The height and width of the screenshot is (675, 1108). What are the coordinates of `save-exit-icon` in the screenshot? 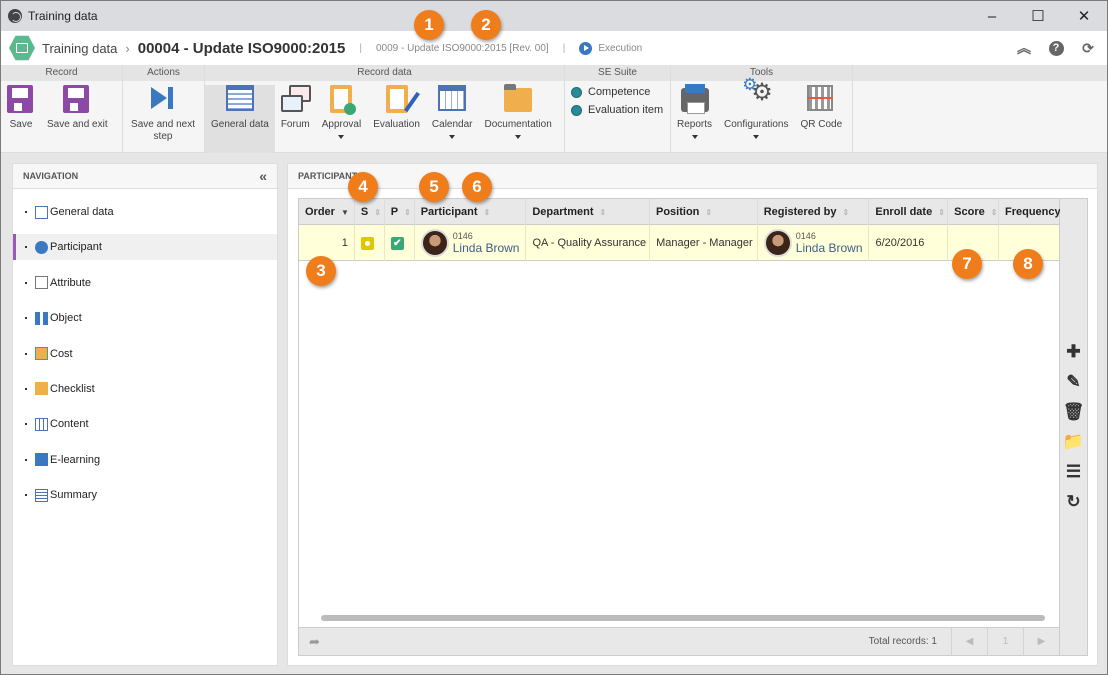 It's located at (76, 99).